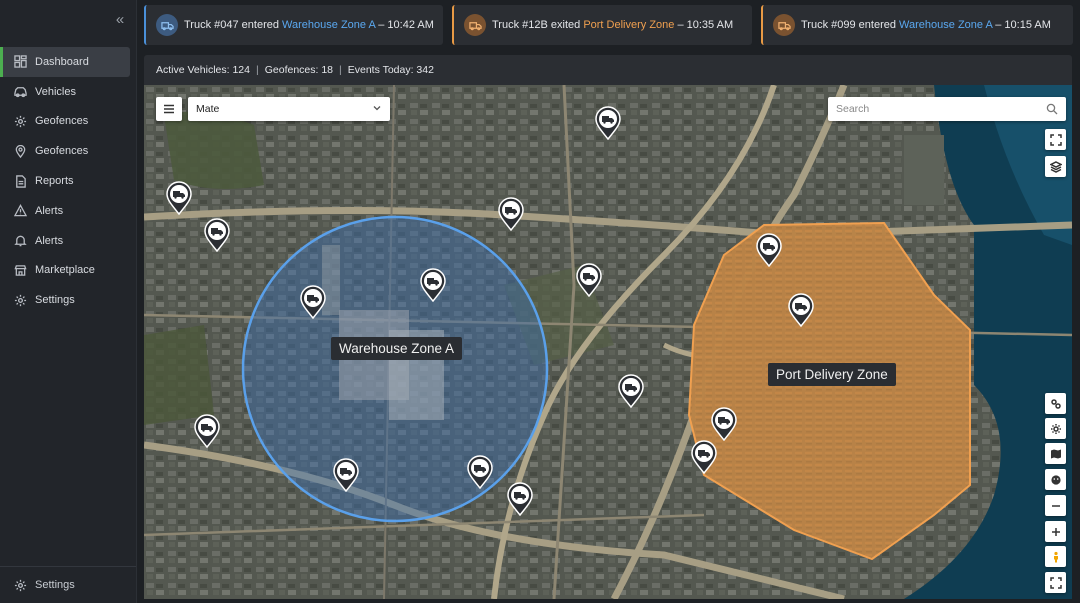 The height and width of the screenshot is (603, 1080). I want to click on zoom-out-button, so click(1055, 505).